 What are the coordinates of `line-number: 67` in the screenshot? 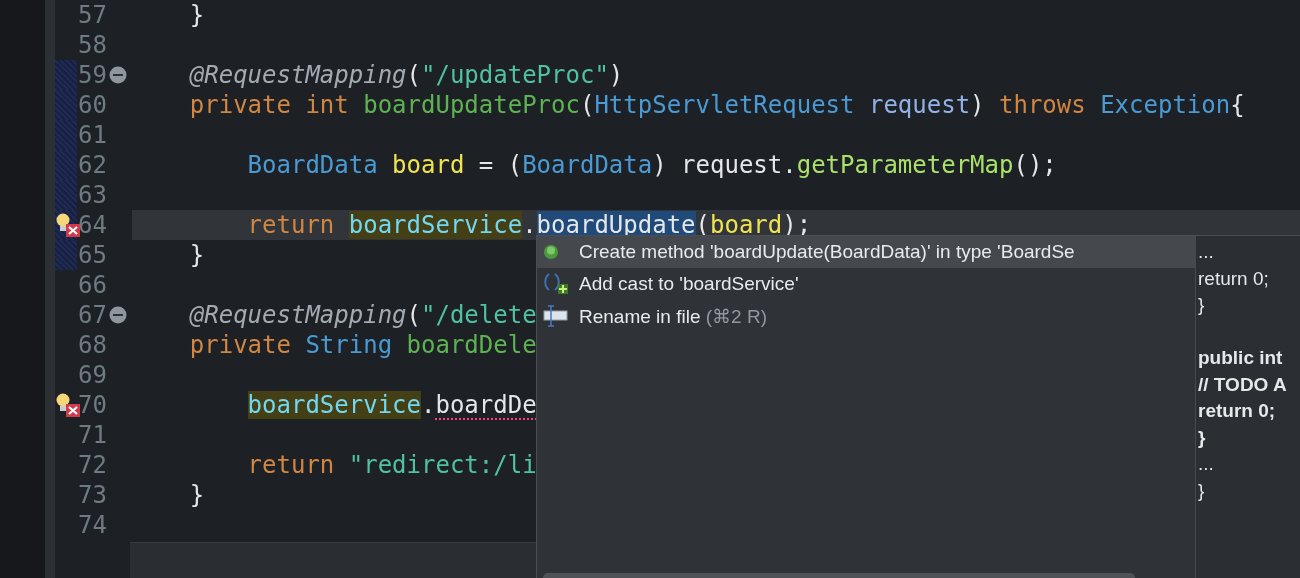 It's located at (92, 315).